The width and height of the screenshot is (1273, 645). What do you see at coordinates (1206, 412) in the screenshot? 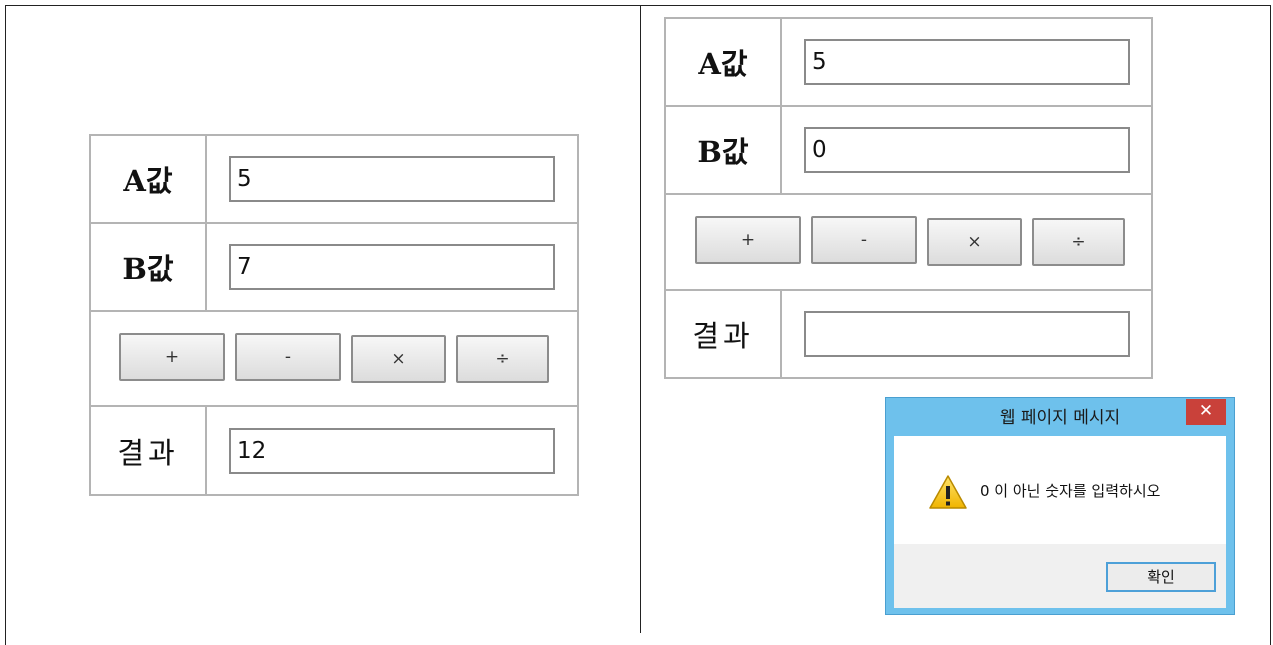
I see `close-icon: ✕` at bounding box center [1206, 412].